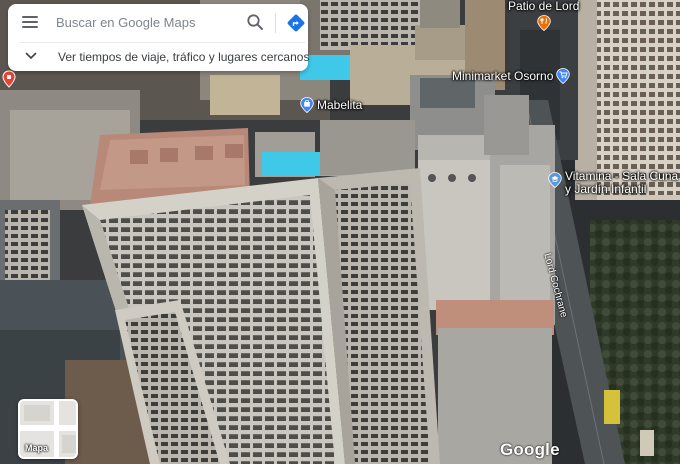  I want to click on search-icon, so click(255, 22).